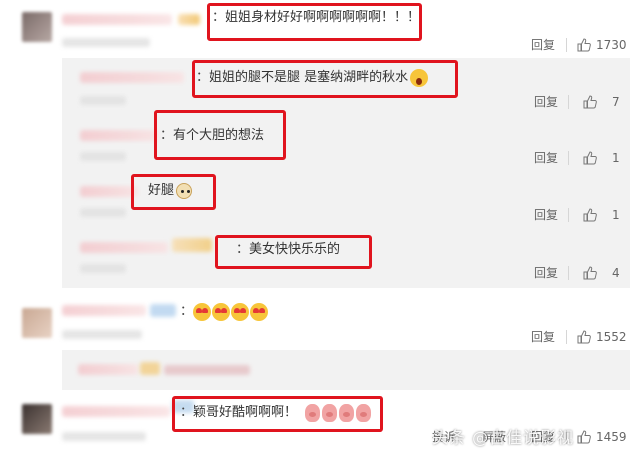 Image resolution: width=640 pixels, height=450 pixels. Describe the element at coordinates (601, 273) in the screenshot. I see `like-button: 4` at that location.